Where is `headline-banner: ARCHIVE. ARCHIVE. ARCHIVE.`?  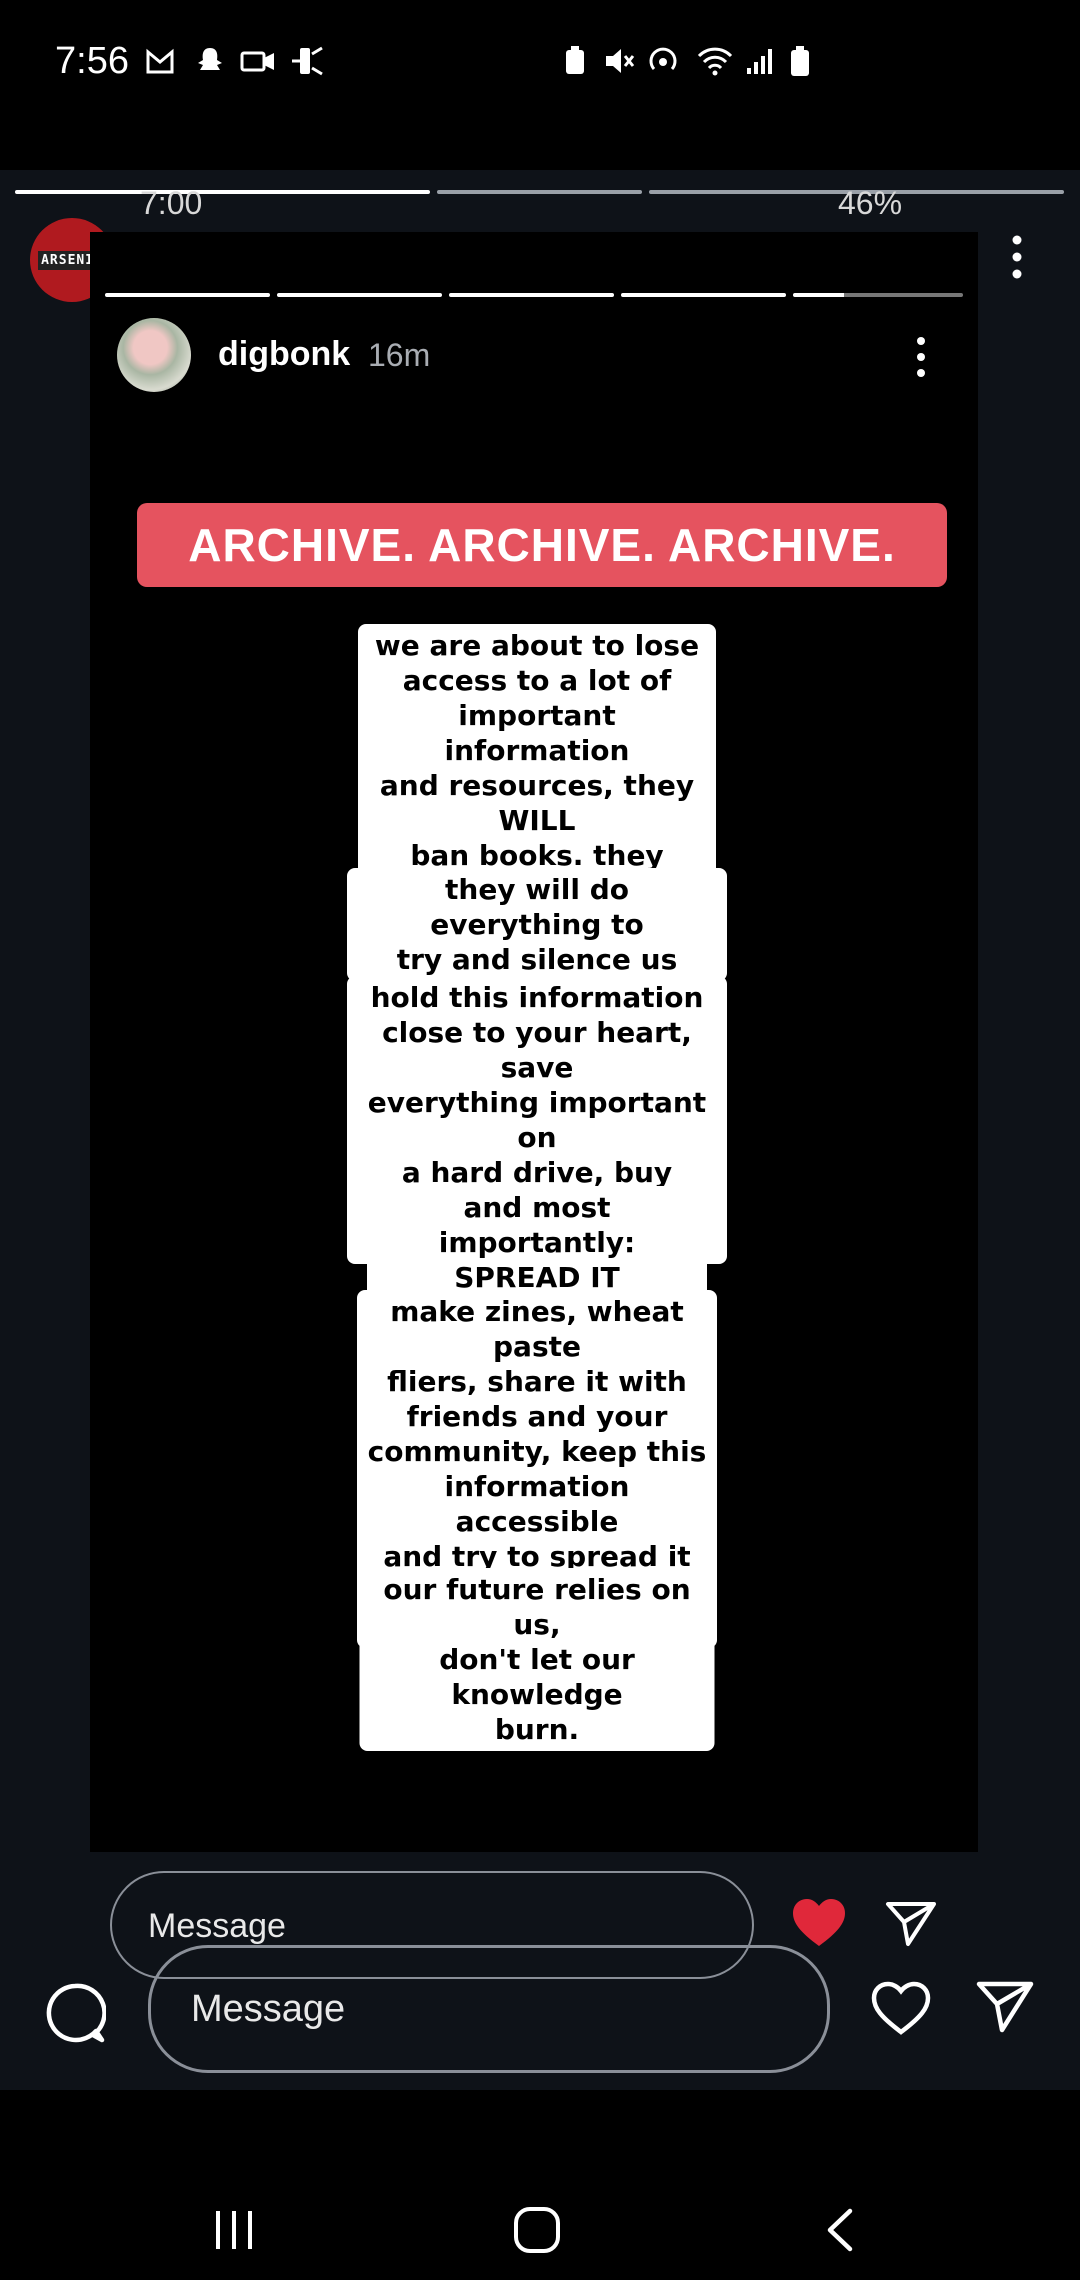 headline-banner: ARCHIVE. ARCHIVE. ARCHIVE. is located at coordinates (542, 545).